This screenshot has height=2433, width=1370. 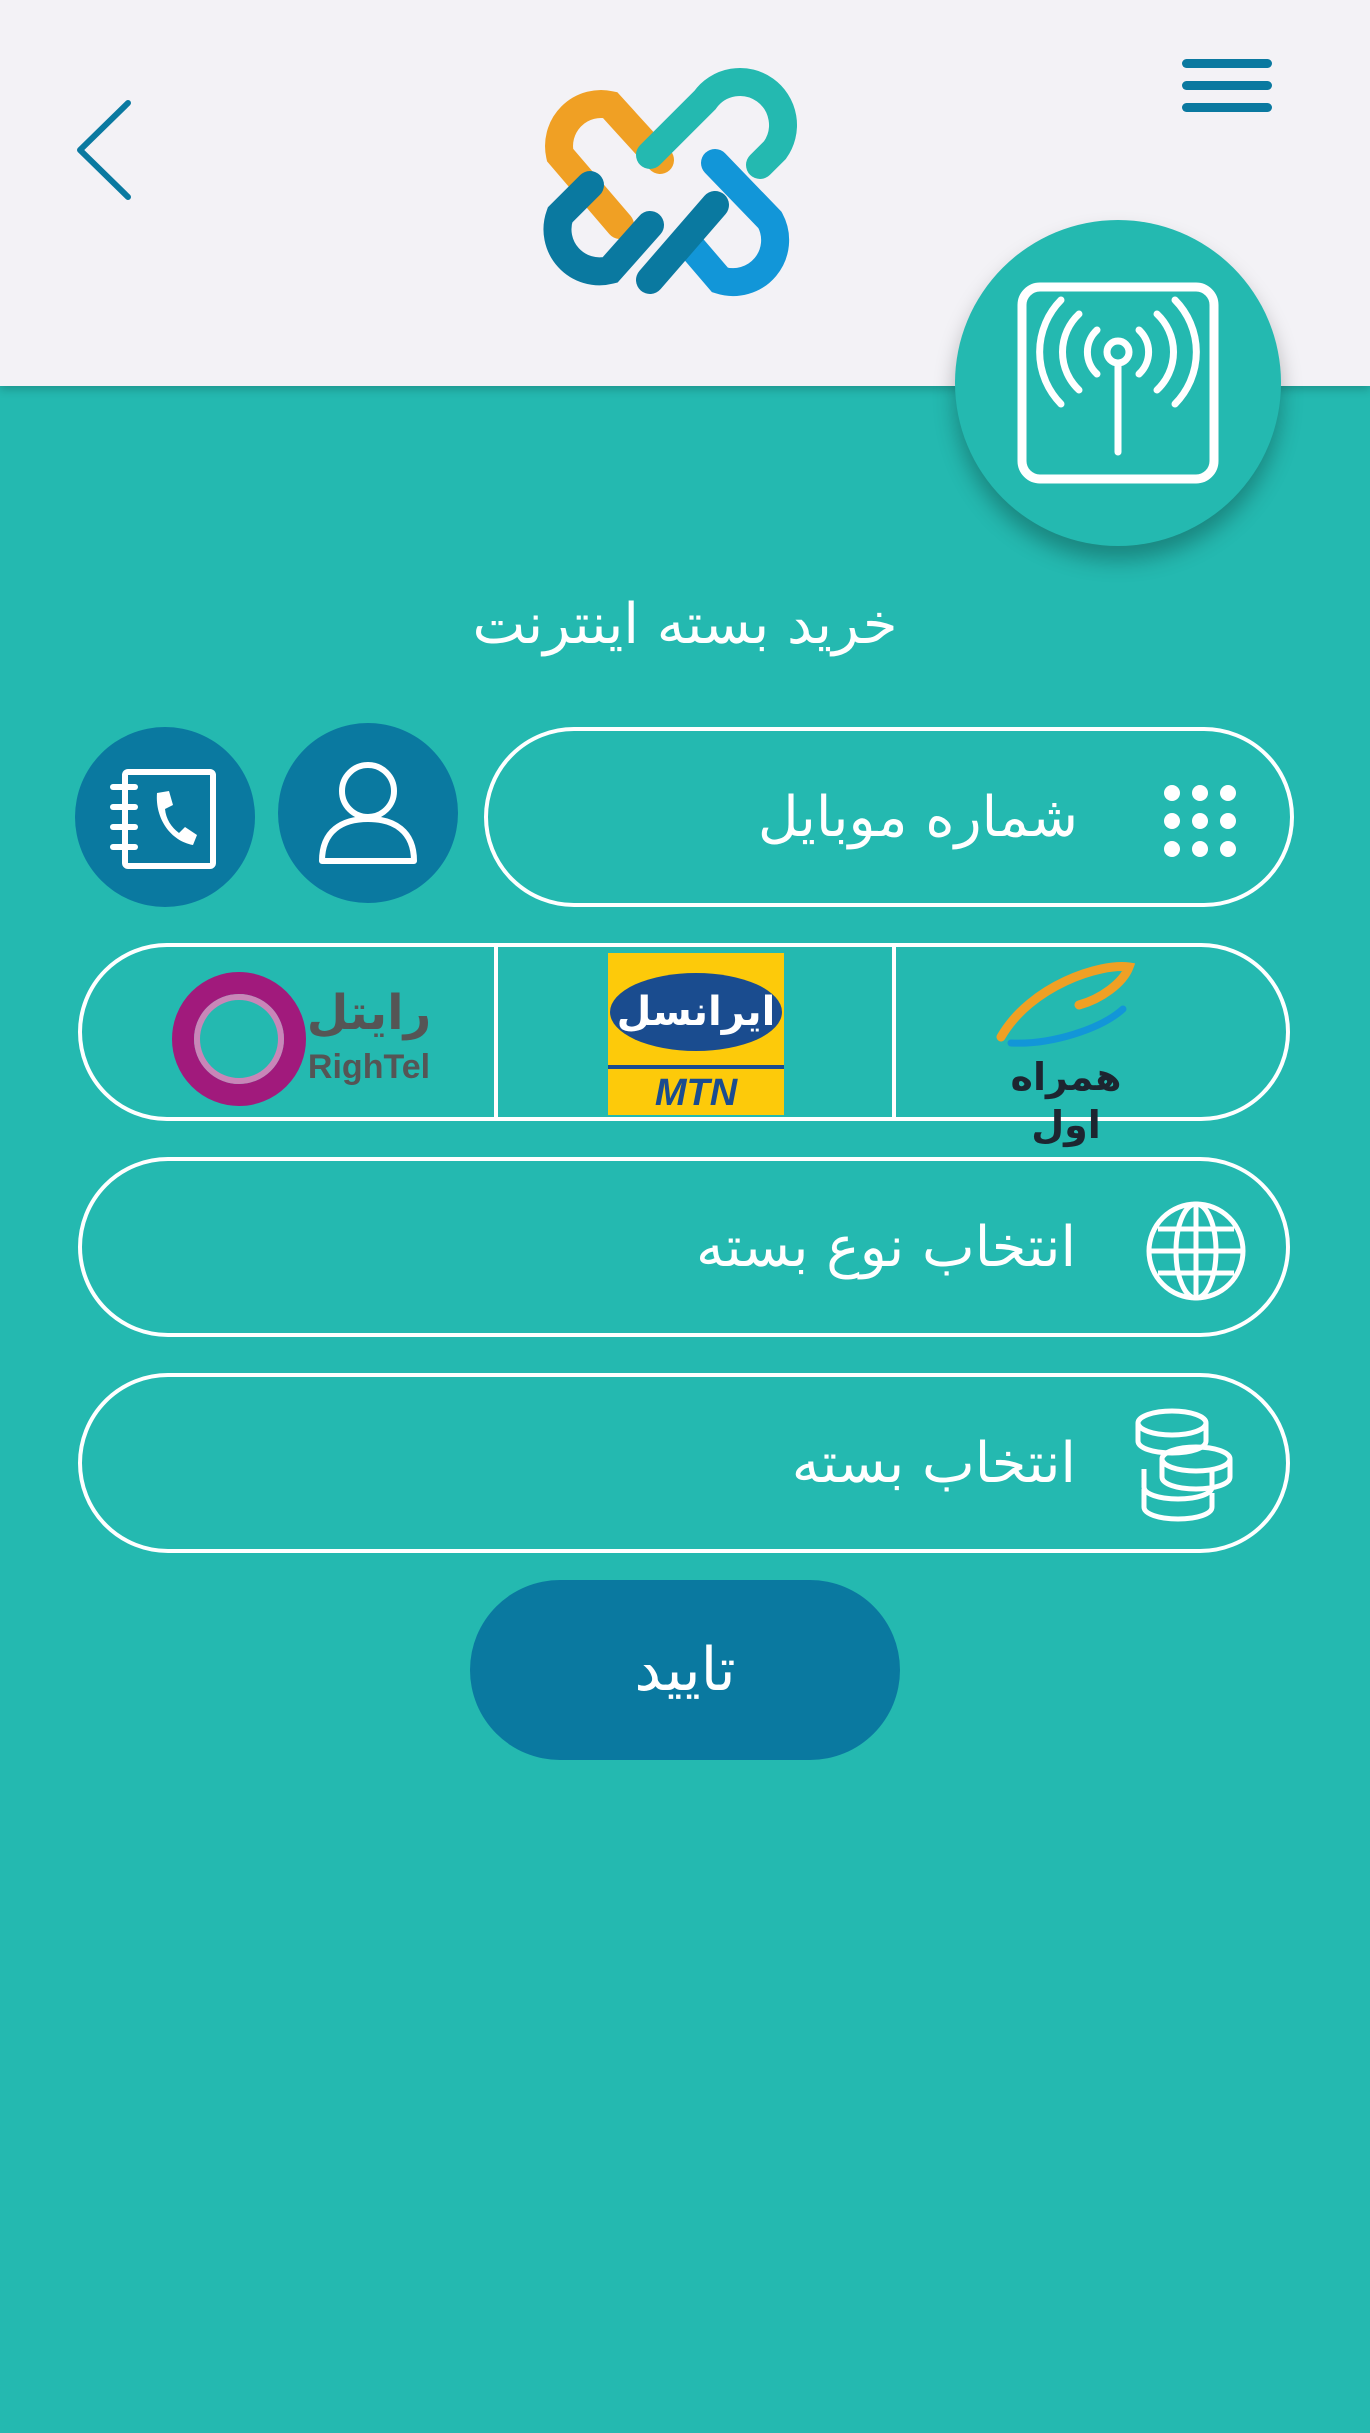 I want to click on package-type-select: انتخاب نوع بسته, so click(x=684, y=1247).